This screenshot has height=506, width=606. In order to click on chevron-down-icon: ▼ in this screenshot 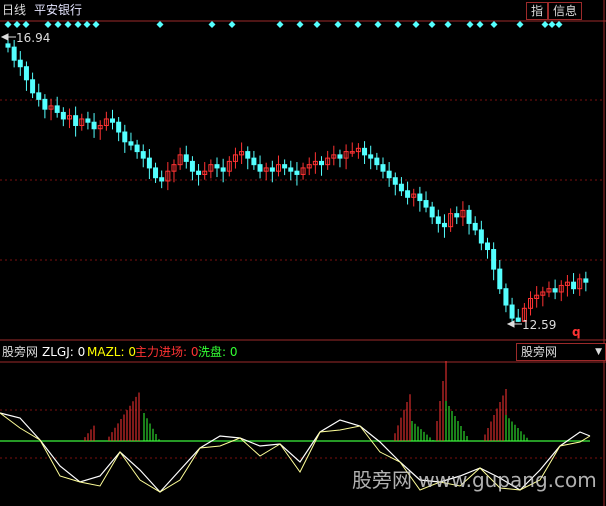, I will do `click(598, 352)`.